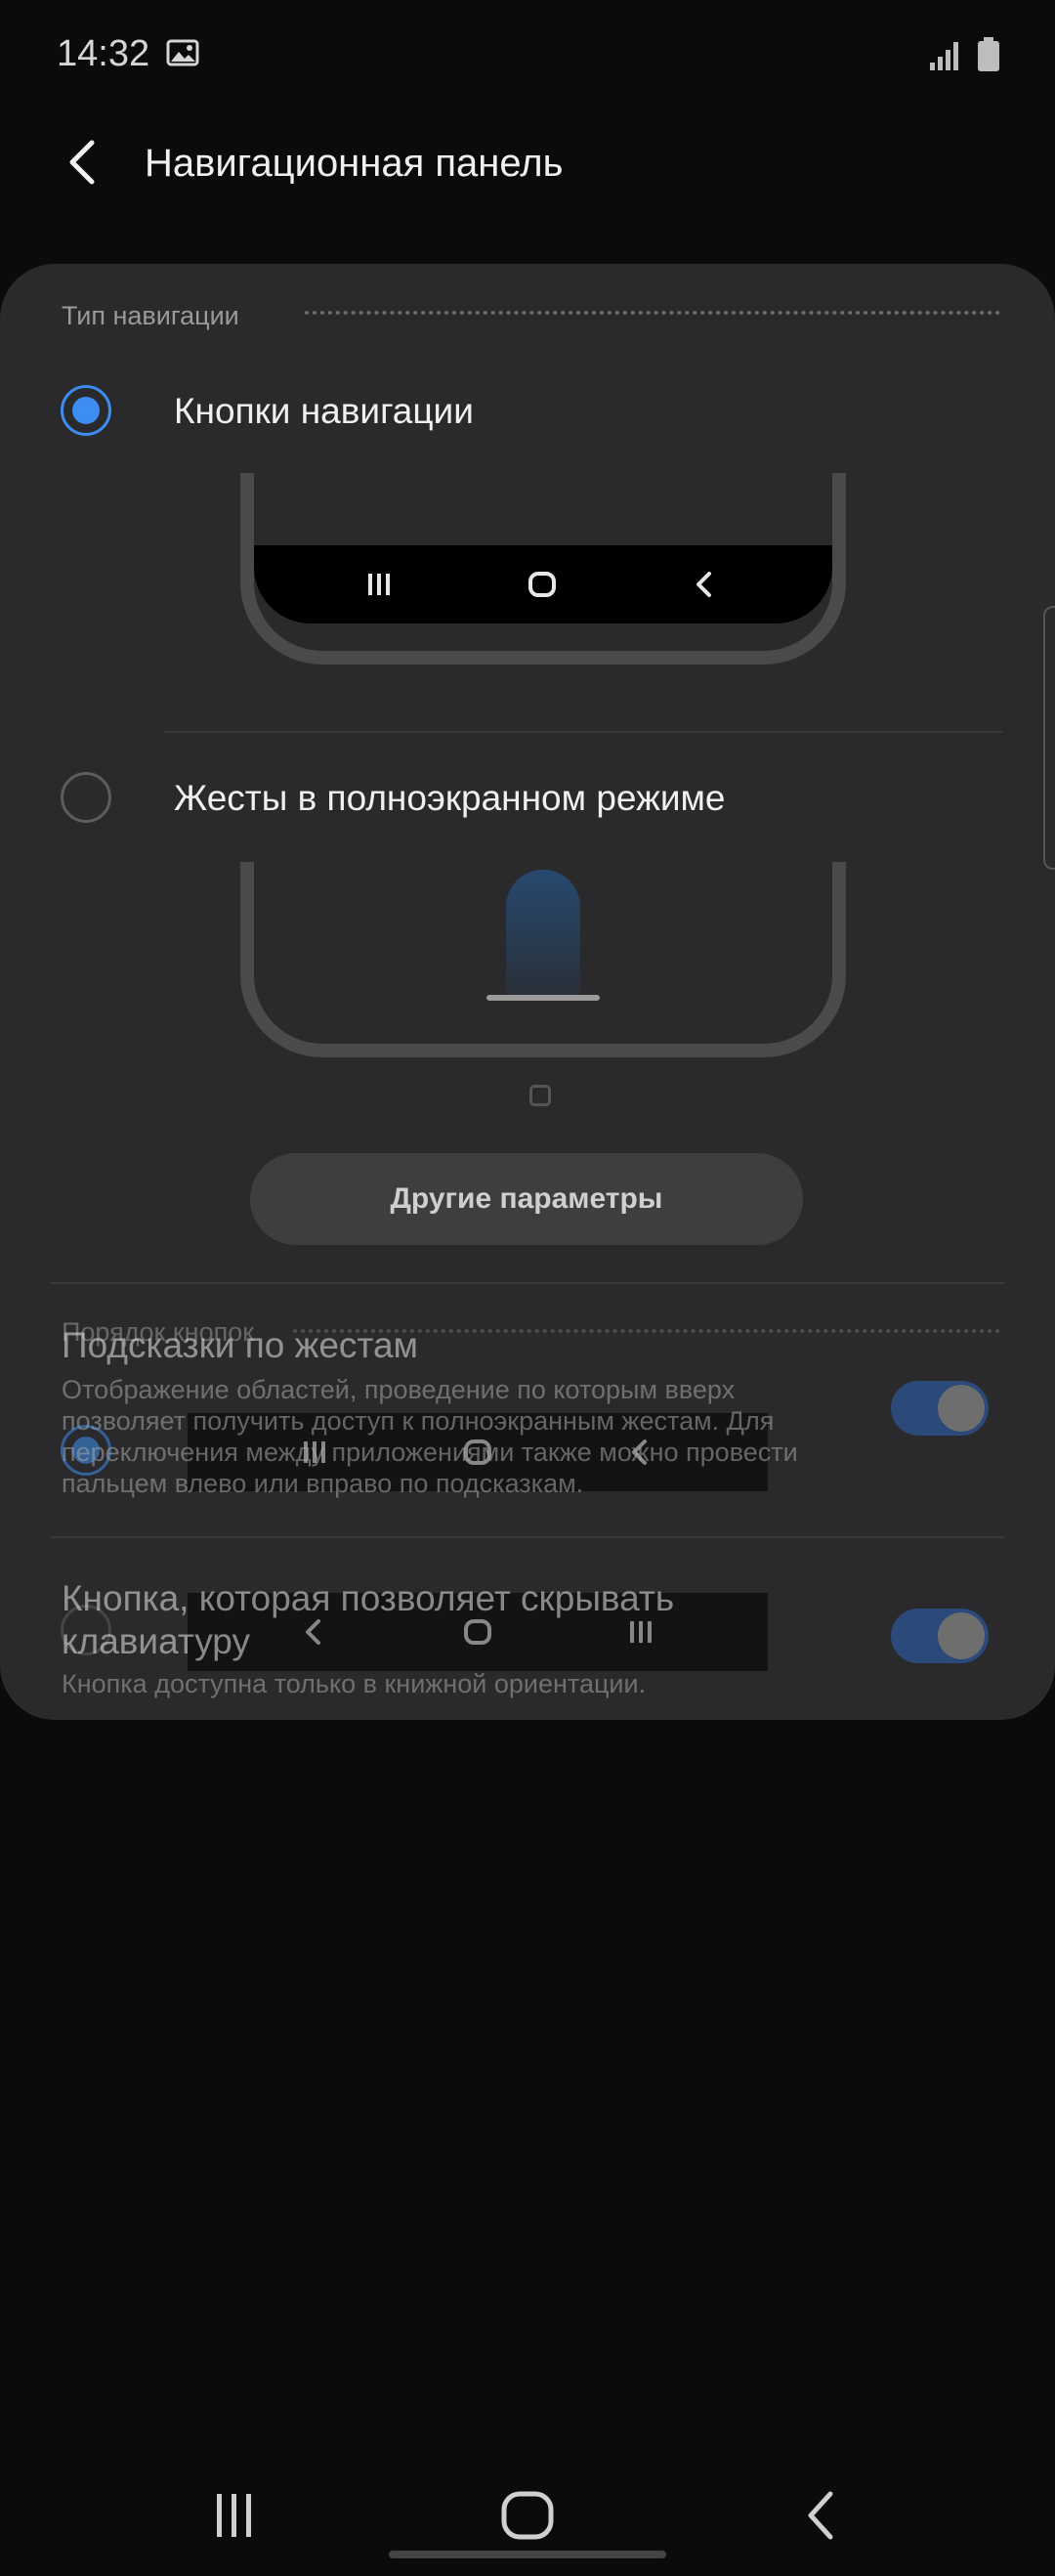 Image resolution: width=1055 pixels, height=2576 pixels. What do you see at coordinates (652, 313) in the screenshot?
I see `section-divider` at bounding box center [652, 313].